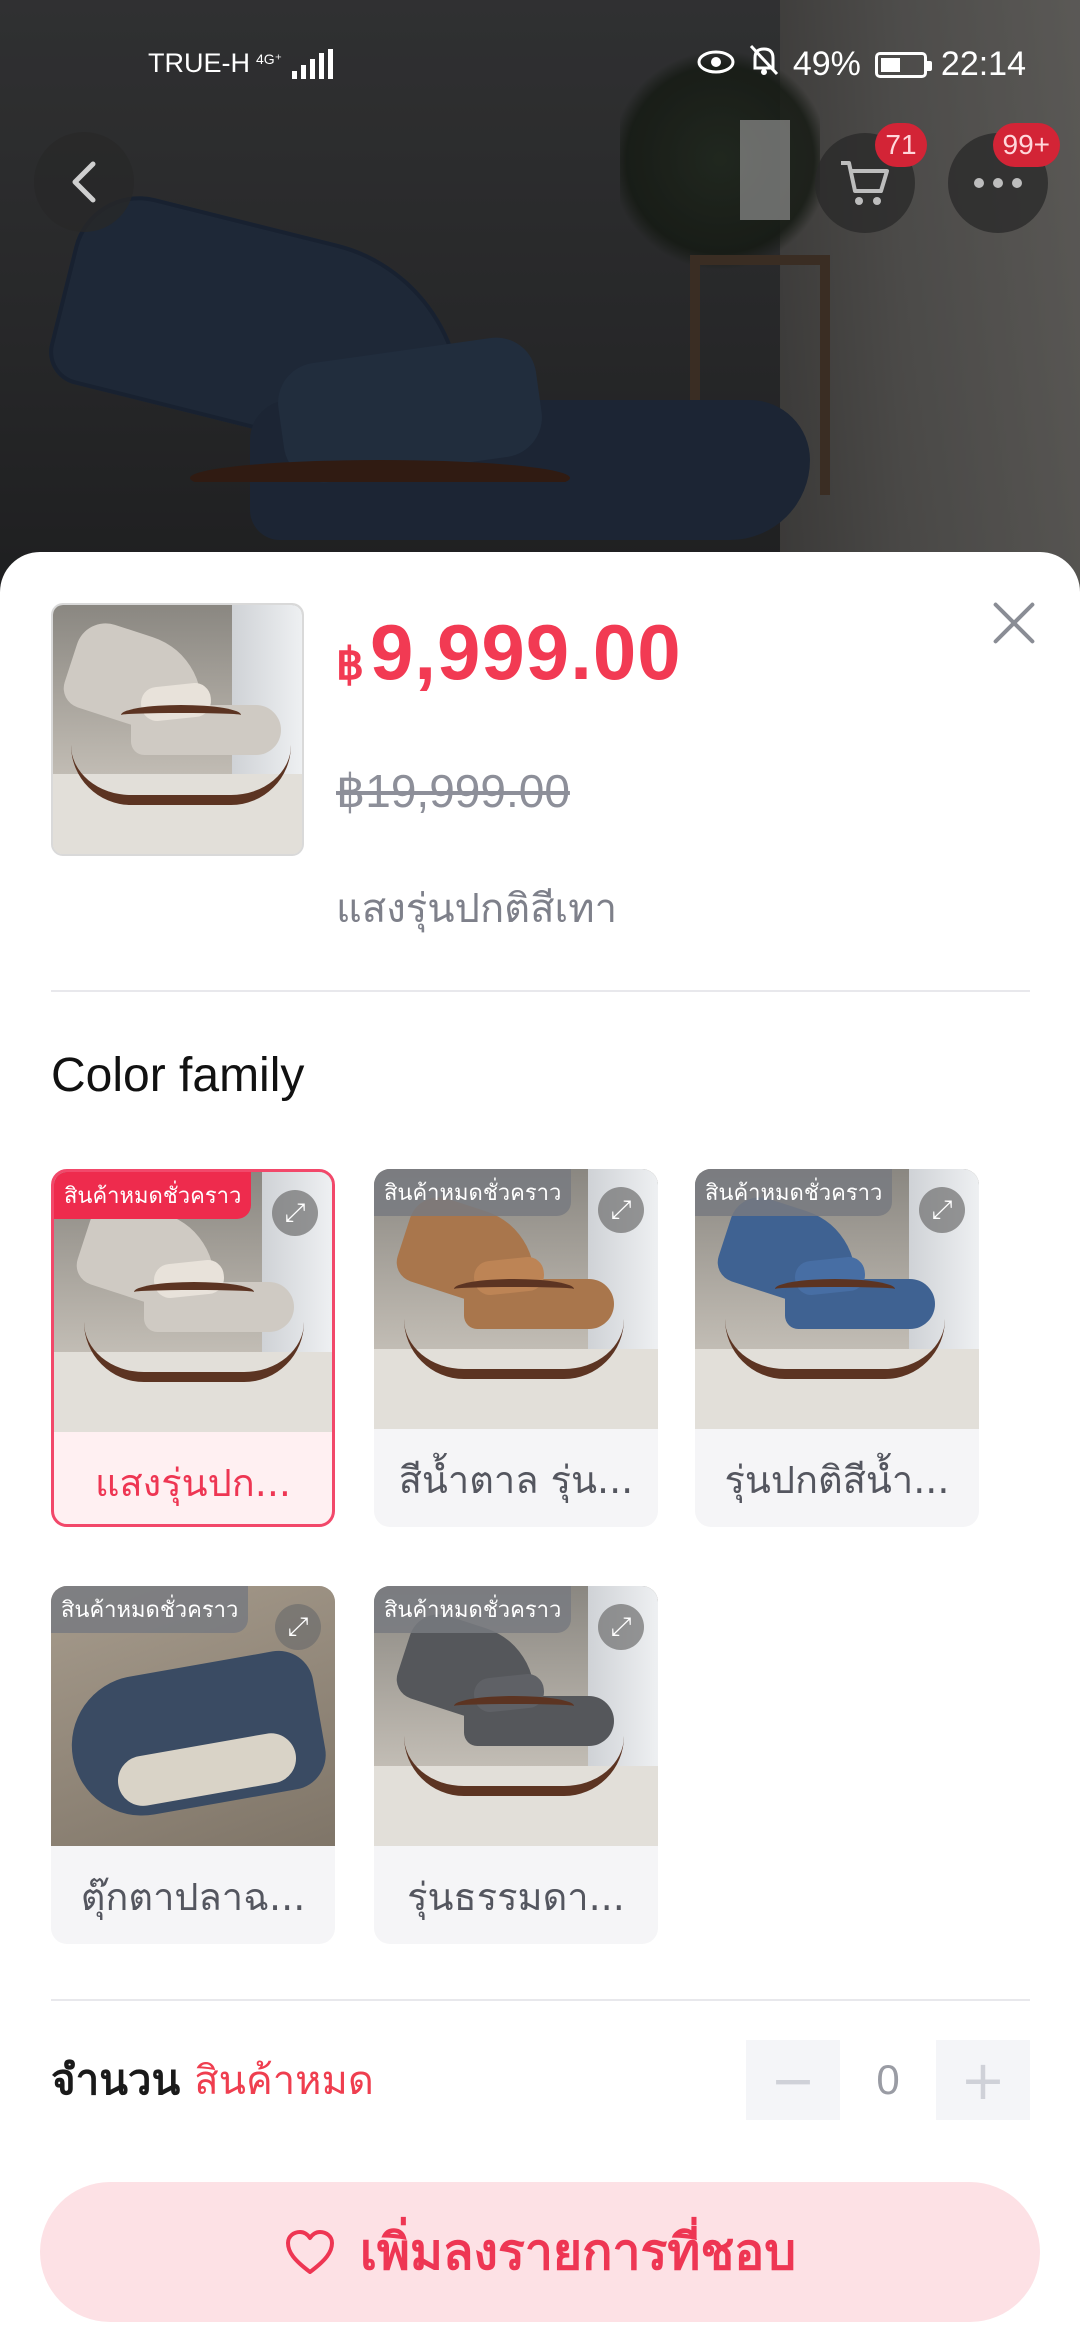 The image size is (1080, 2340). I want to click on carrier-name: TRUE-H, so click(199, 63).